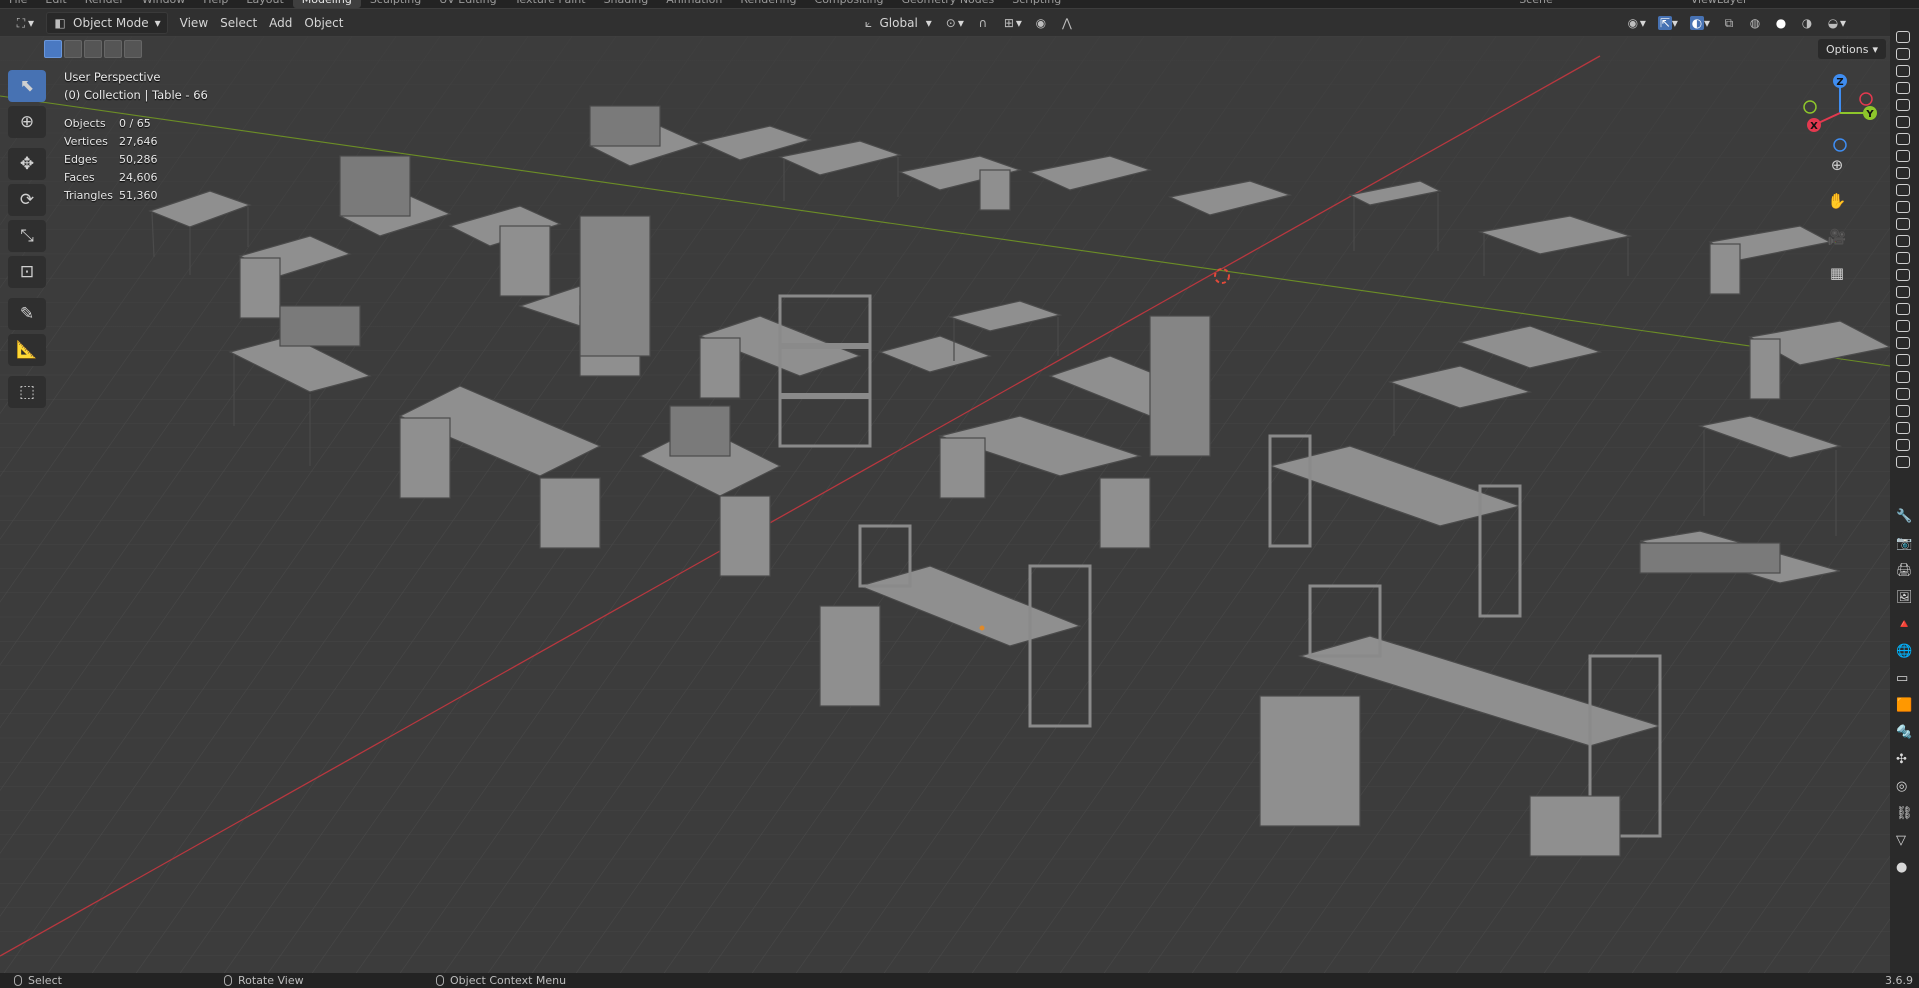 Image resolution: width=1919 pixels, height=988 pixels. I want to click on menu-render: Render, so click(104, 4).